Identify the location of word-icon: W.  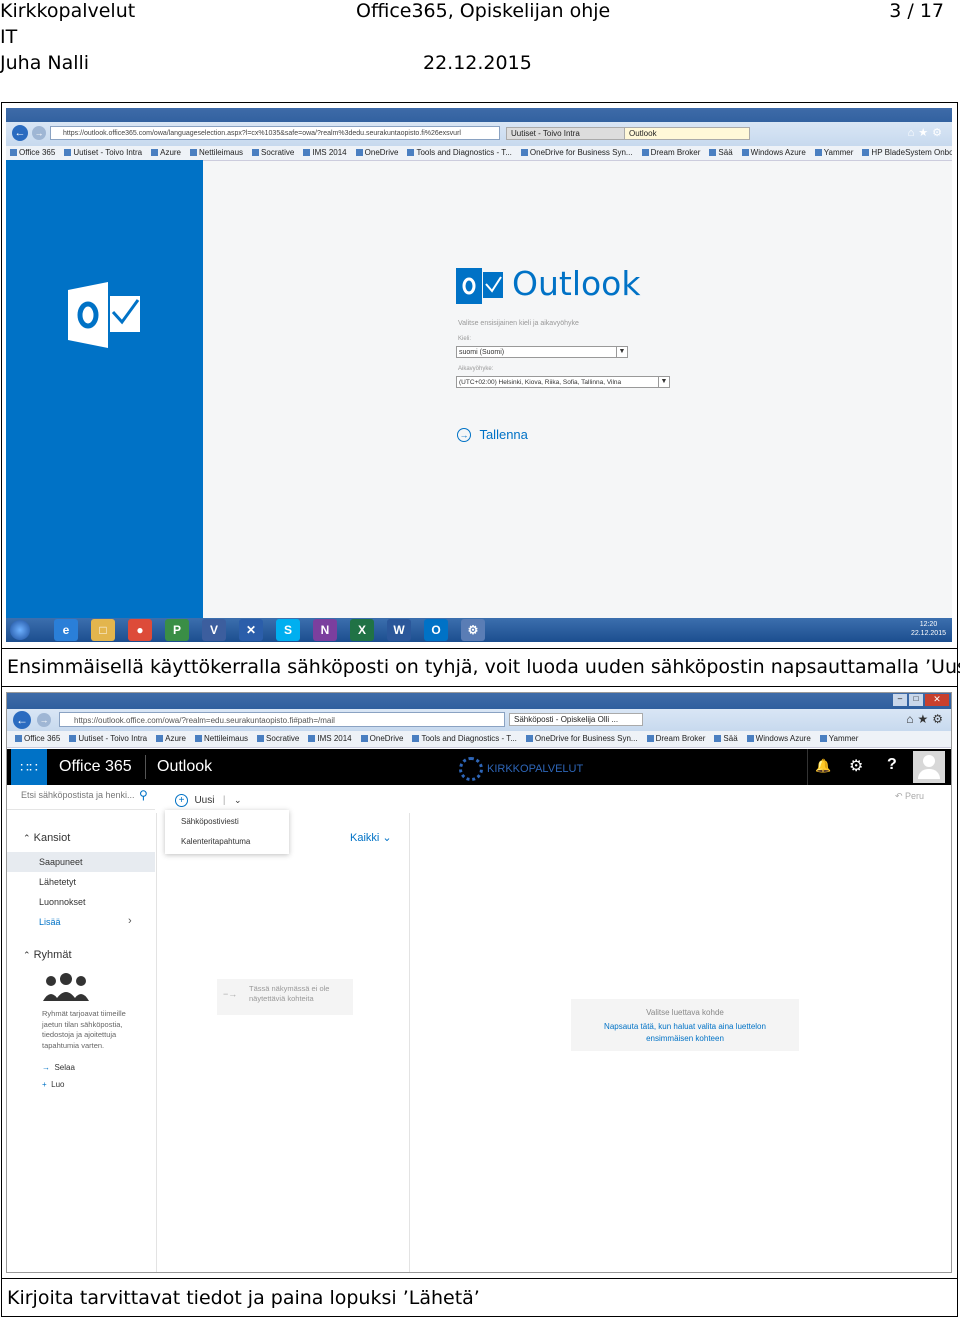
(399, 630).